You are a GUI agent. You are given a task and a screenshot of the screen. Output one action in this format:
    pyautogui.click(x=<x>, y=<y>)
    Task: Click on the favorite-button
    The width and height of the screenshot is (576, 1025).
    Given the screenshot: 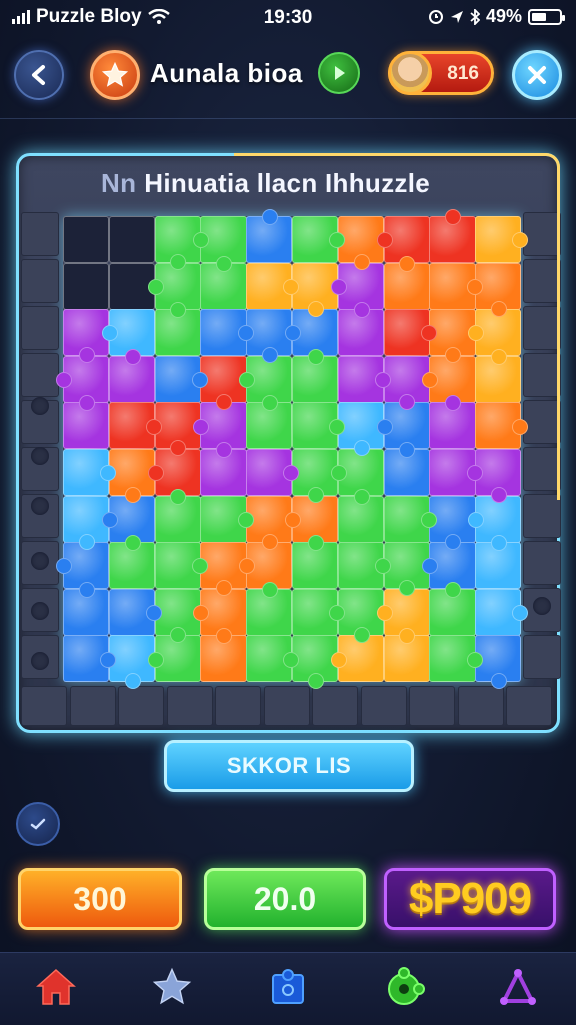 What is the action you would take?
    pyautogui.click(x=115, y=75)
    